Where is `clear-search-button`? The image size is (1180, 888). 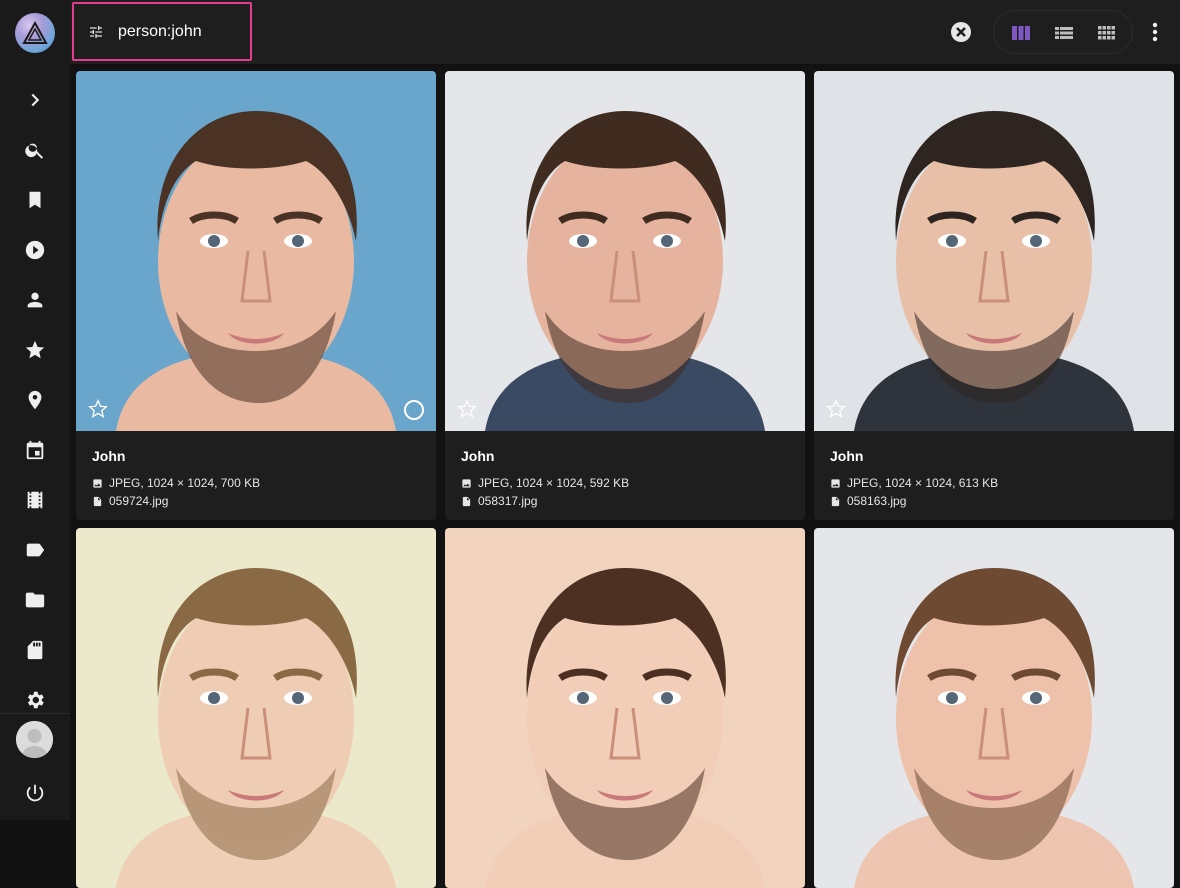
clear-search-button is located at coordinates (961, 32).